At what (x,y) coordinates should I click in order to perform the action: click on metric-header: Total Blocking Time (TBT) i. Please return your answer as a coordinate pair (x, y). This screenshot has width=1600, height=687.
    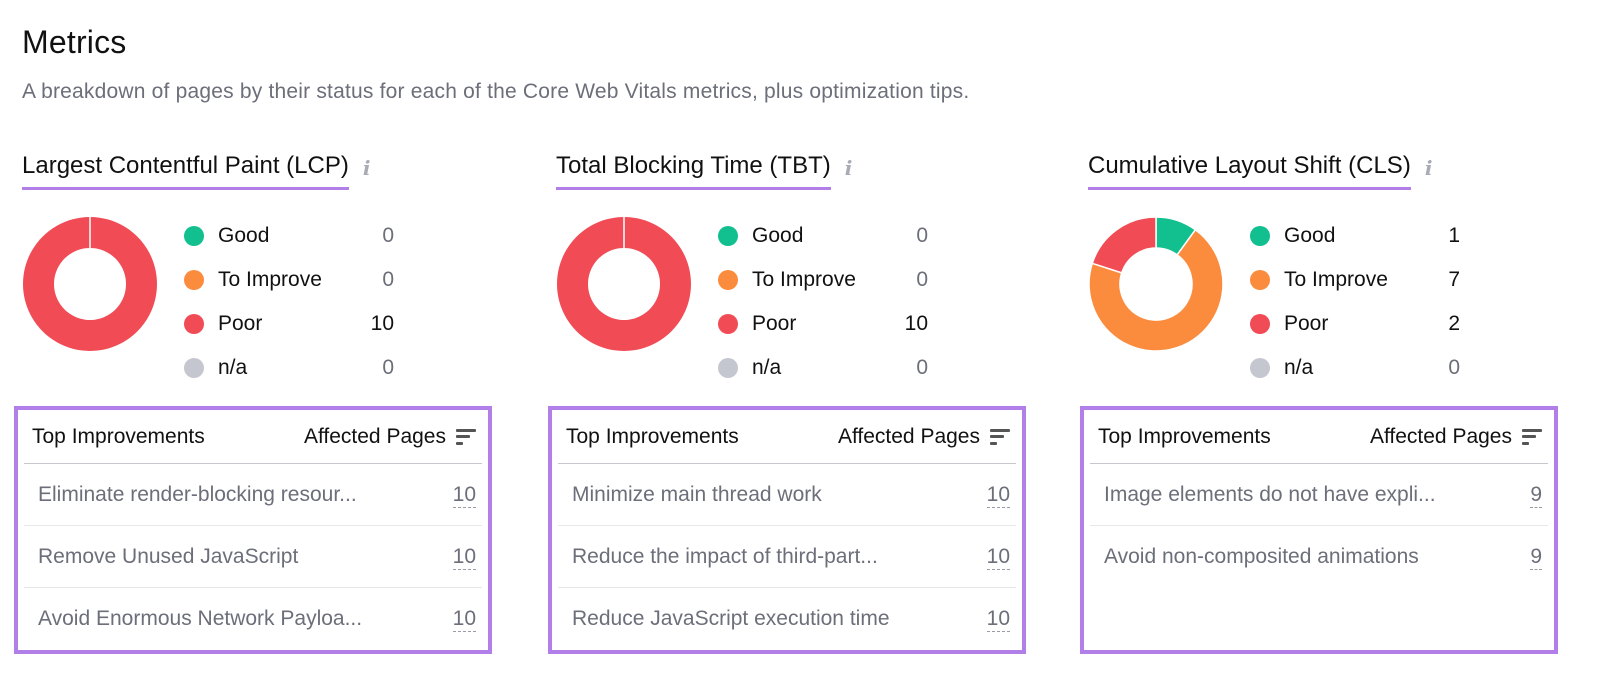
    Looking at the image, I should click on (704, 170).